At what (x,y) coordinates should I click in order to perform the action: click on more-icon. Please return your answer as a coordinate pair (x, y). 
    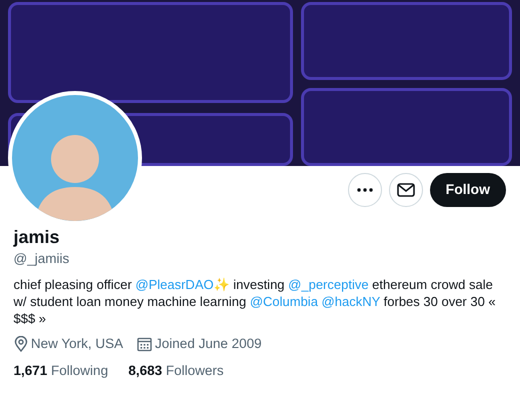
    Looking at the image, I should click on (365, 190).